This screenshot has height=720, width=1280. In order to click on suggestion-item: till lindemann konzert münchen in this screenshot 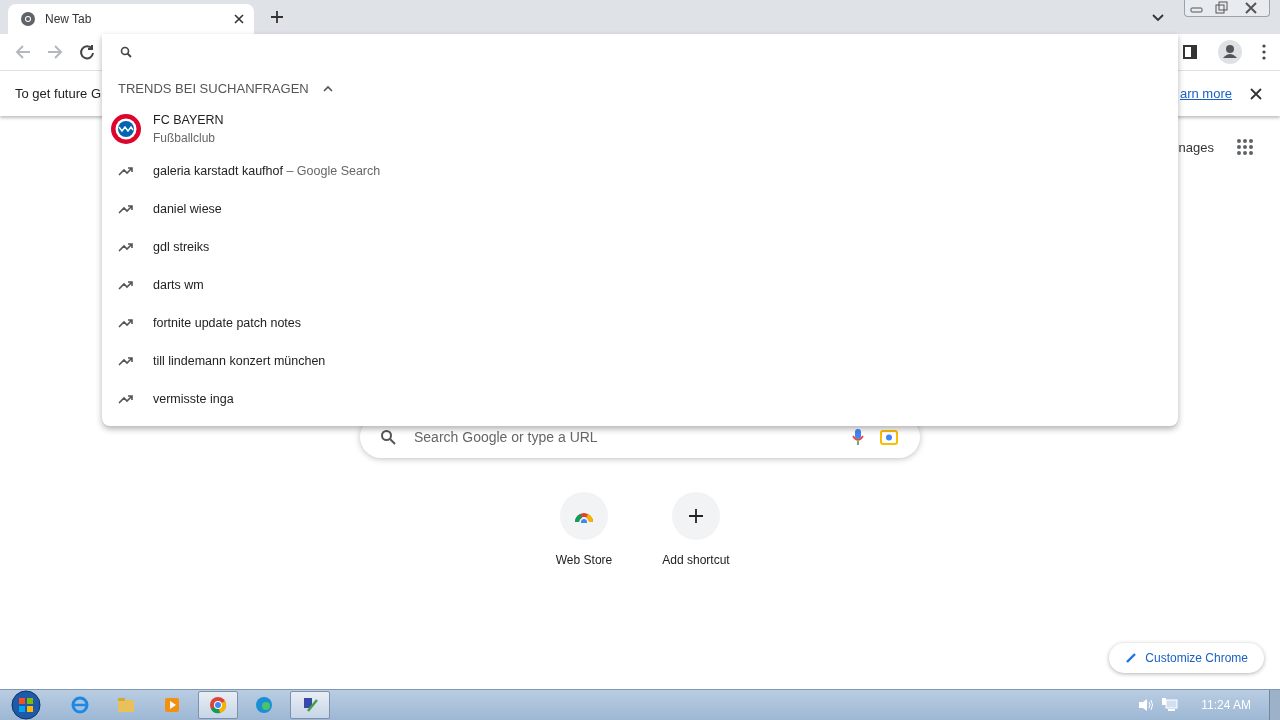, I will do `click(640, 361)`.